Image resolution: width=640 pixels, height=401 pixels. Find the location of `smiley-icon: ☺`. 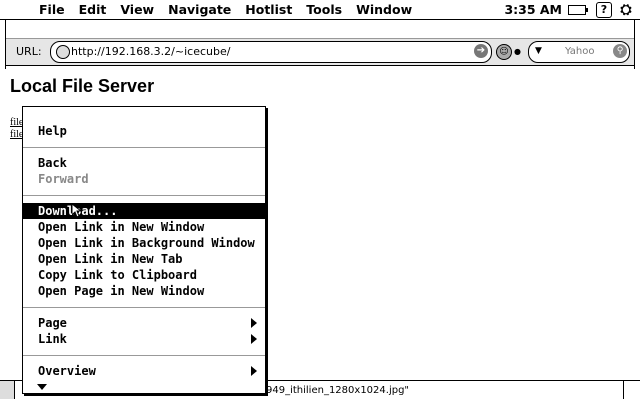

smiley-icon: ☺ is located at coordinates (504, 52).